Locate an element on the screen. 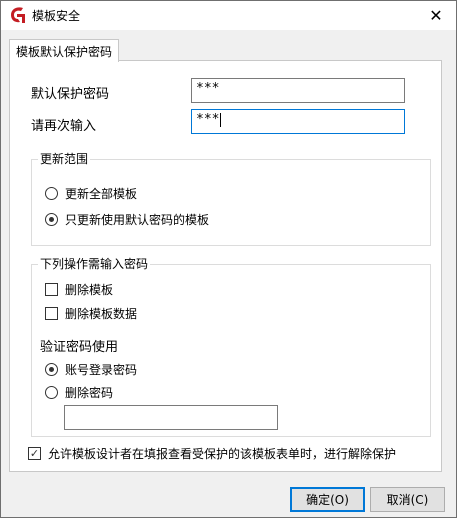 Image resolution: width=457 pixels, height=518 pixels. reenter-password-label: 请再次输入 is located at coordinates (64, 126).